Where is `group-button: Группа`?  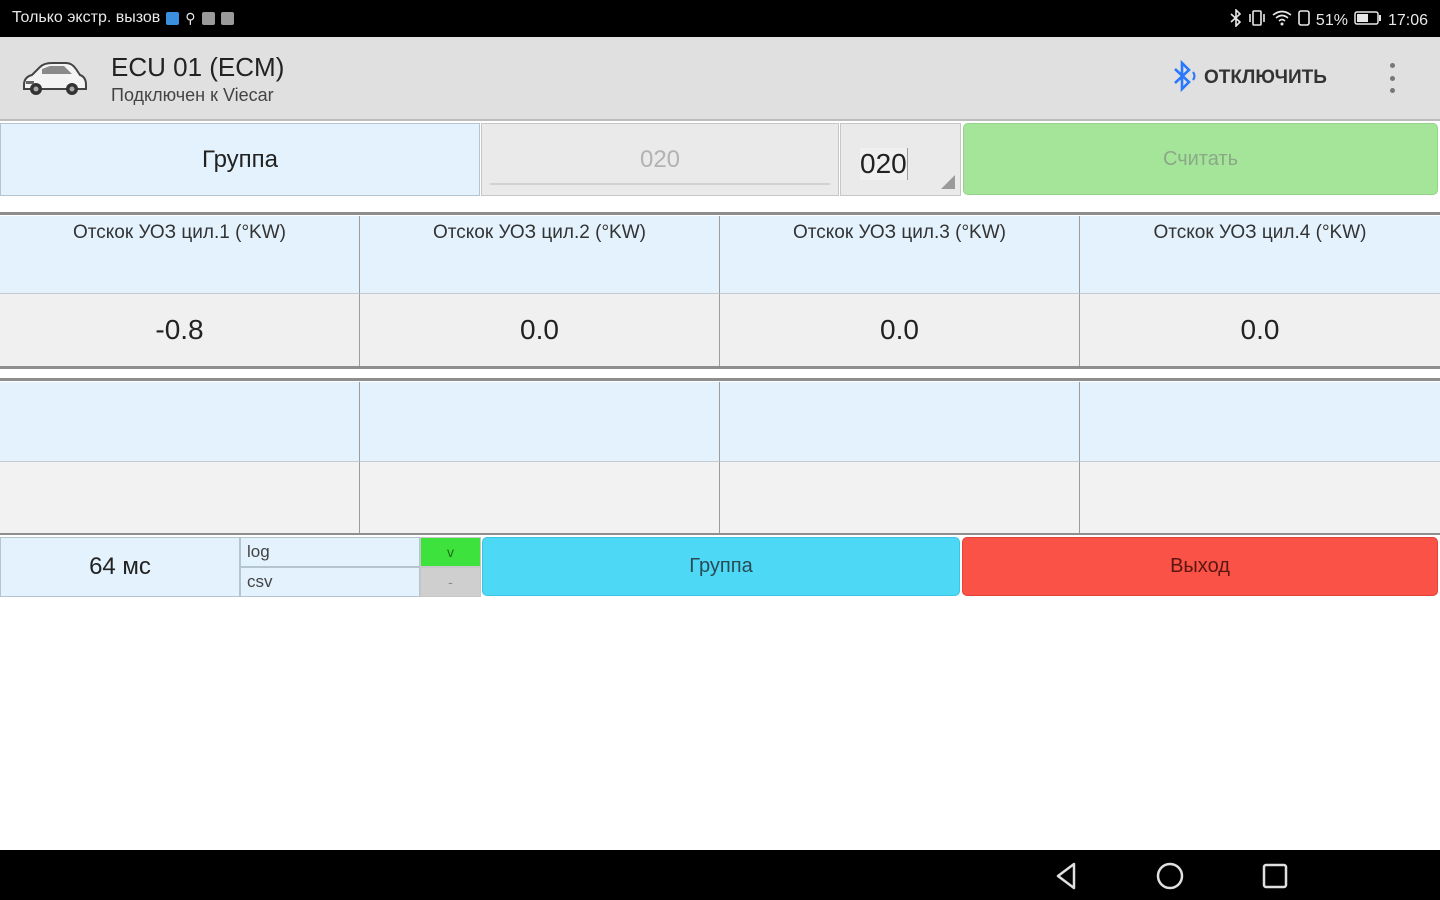
group-button: Группа is located at coordinates (721, 566).